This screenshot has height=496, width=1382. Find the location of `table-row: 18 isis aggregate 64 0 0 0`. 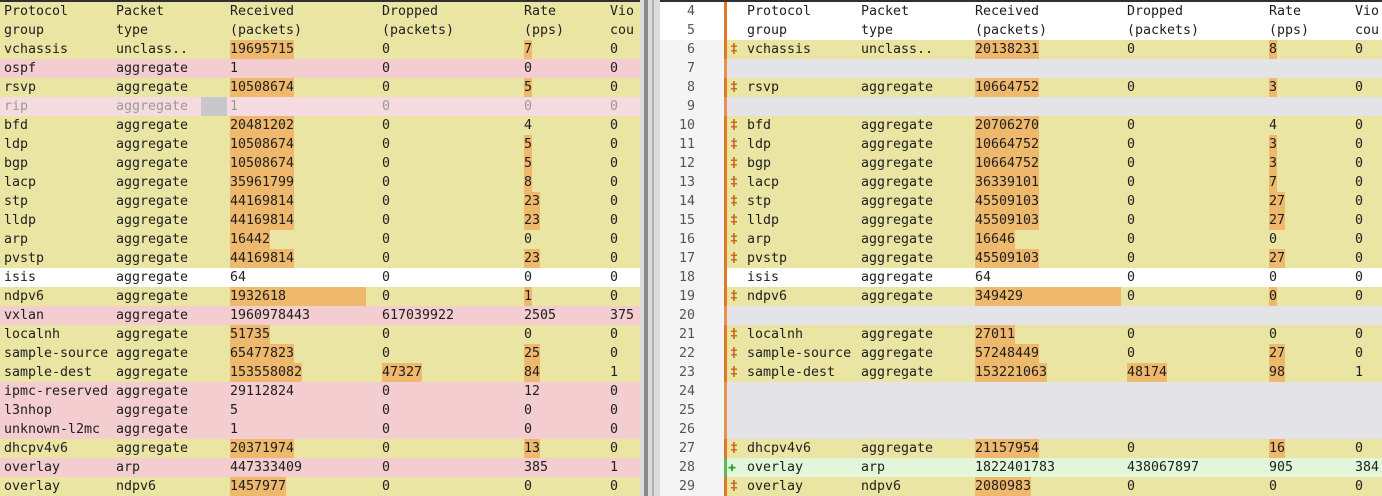

table-row: 18 isis aggregate 64 0 0 0 is located at coordinates (1021, 277).